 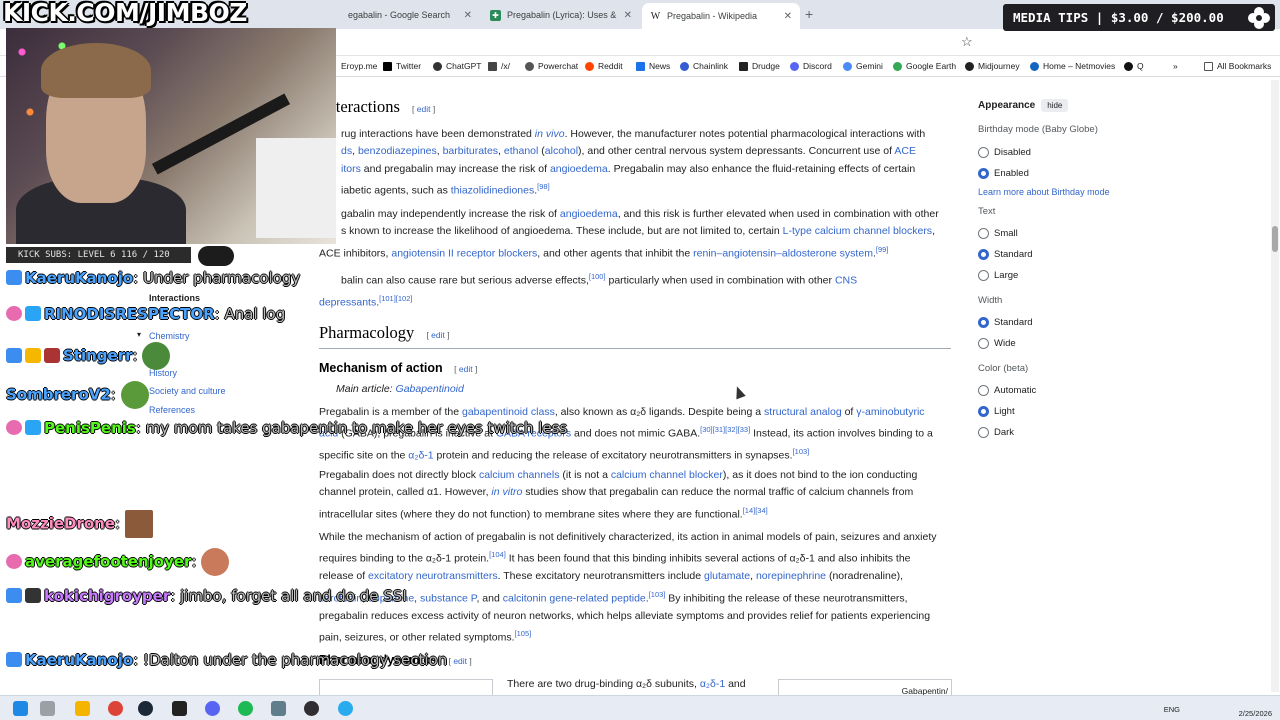 What do you see at coordinates (846, 281) in the screenshot?
I see `link: CNS` at bounding box center [846, 281].